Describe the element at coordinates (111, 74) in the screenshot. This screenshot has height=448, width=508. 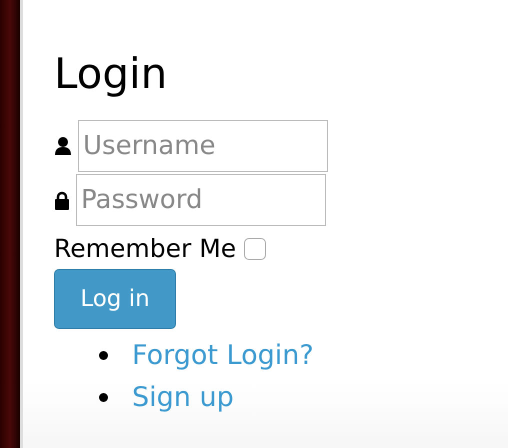
I see `page-title: Login` at that location.